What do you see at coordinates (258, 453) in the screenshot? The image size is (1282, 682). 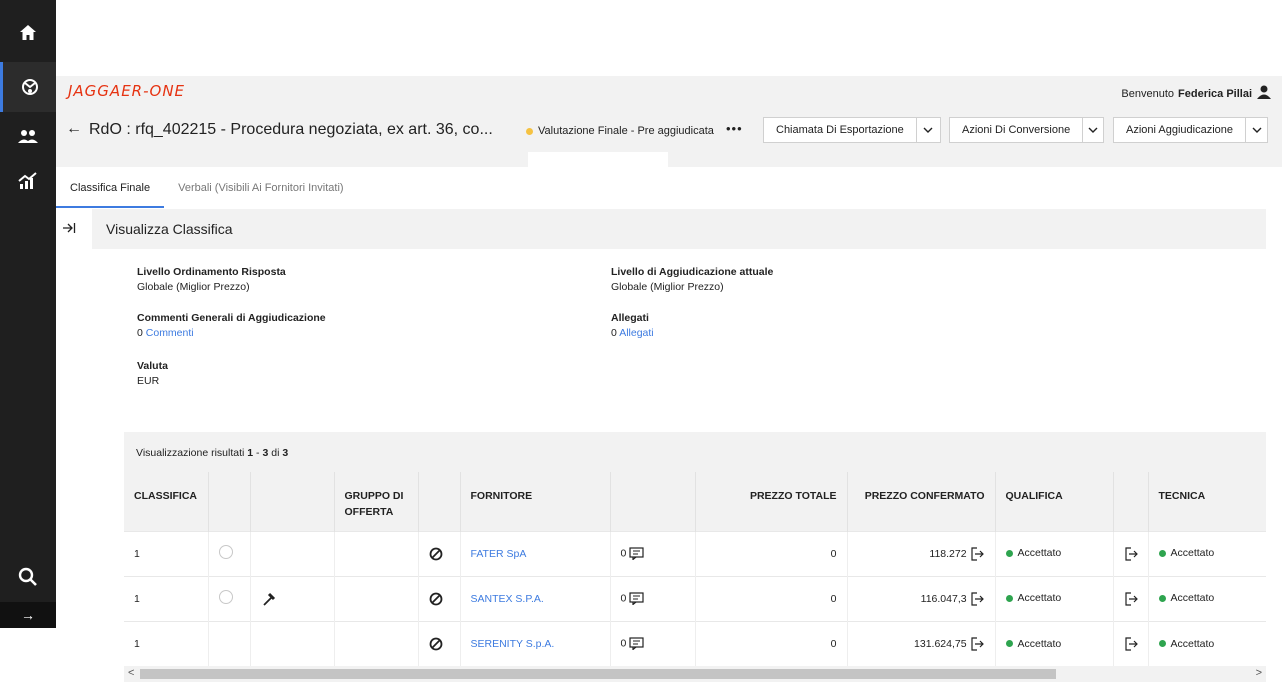 I see `results-sep: -` at bounding box center [258, 453].